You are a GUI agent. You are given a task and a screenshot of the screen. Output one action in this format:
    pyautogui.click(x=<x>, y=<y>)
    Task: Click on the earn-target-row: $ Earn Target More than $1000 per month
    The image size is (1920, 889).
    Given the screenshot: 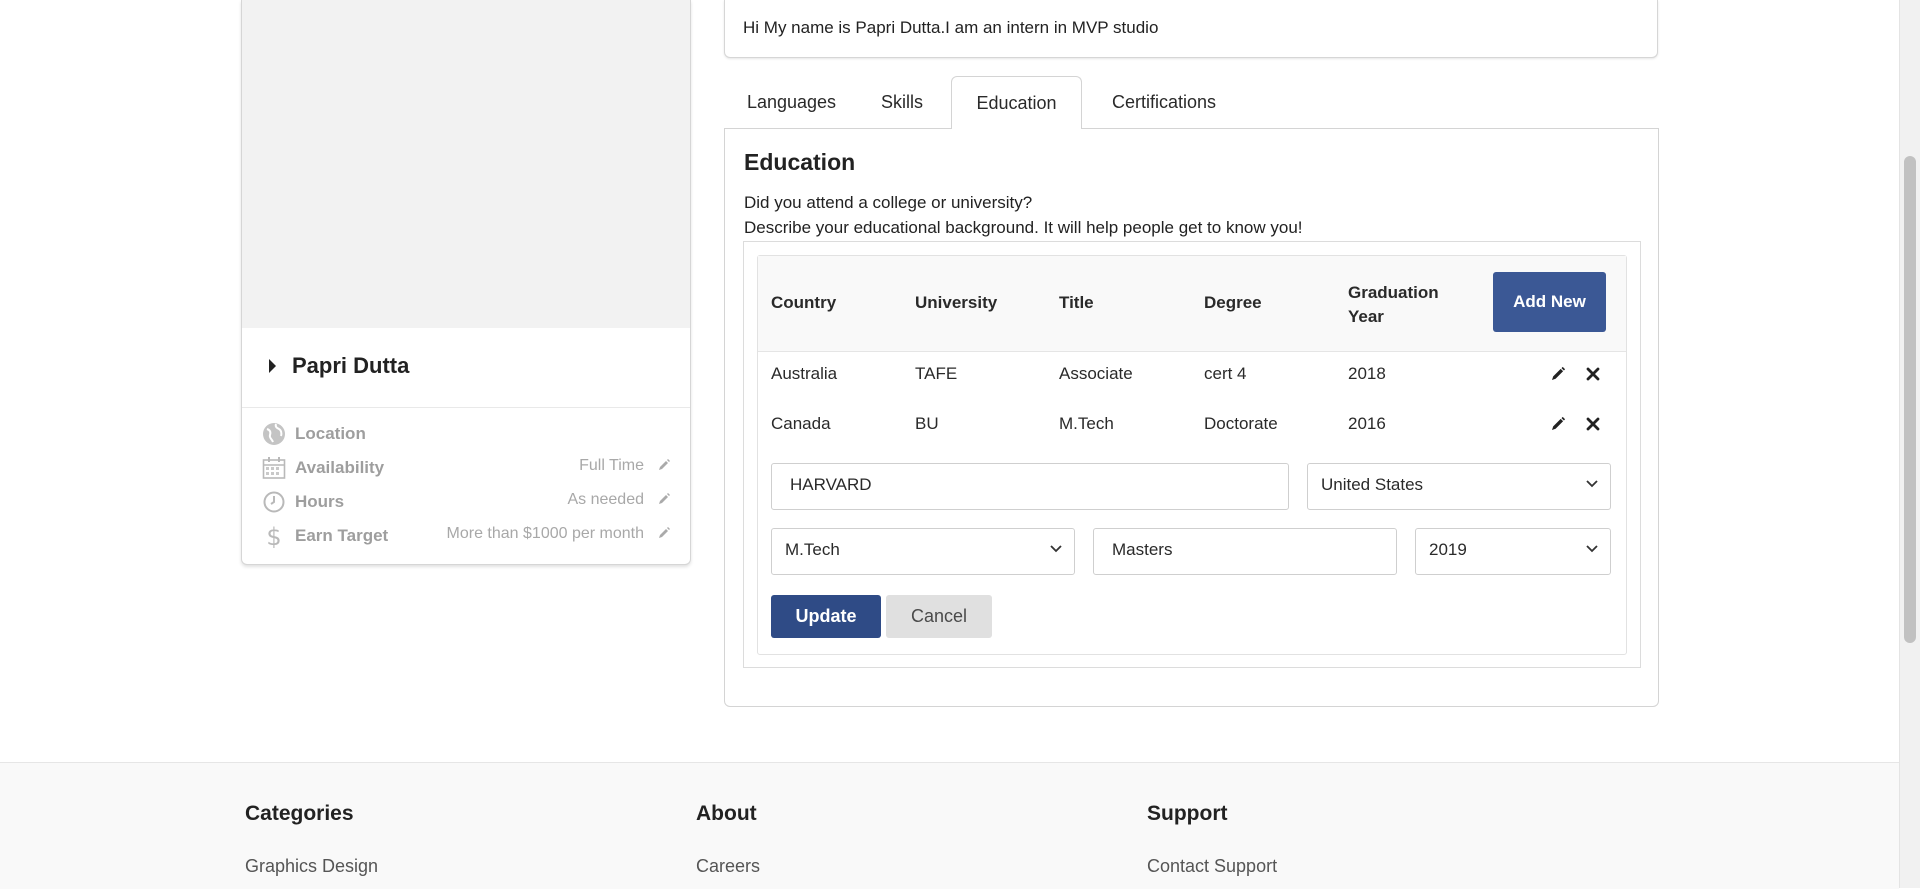 What is the action you would take?
    pyautogui.click(x=466, y=536)
    